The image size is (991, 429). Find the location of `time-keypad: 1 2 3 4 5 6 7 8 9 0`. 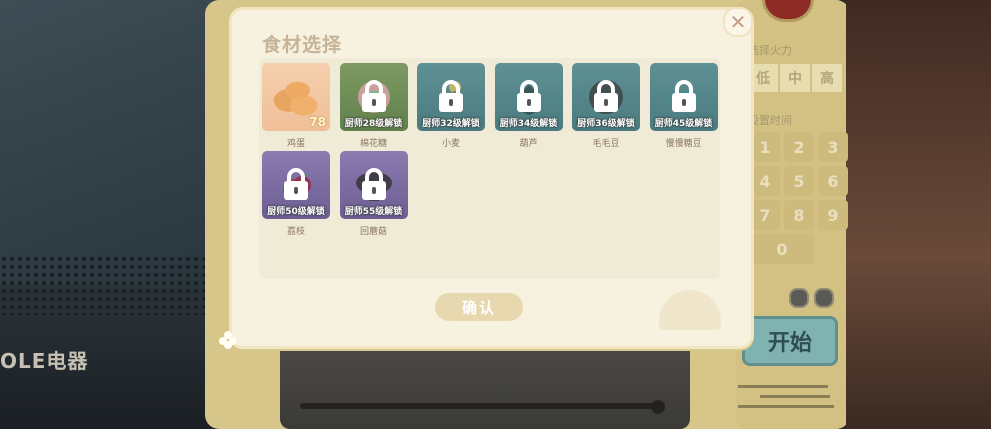

time-keypad: 1 2 3 4 5 6 7 8 9 0 is located at coordinates (799, 198).